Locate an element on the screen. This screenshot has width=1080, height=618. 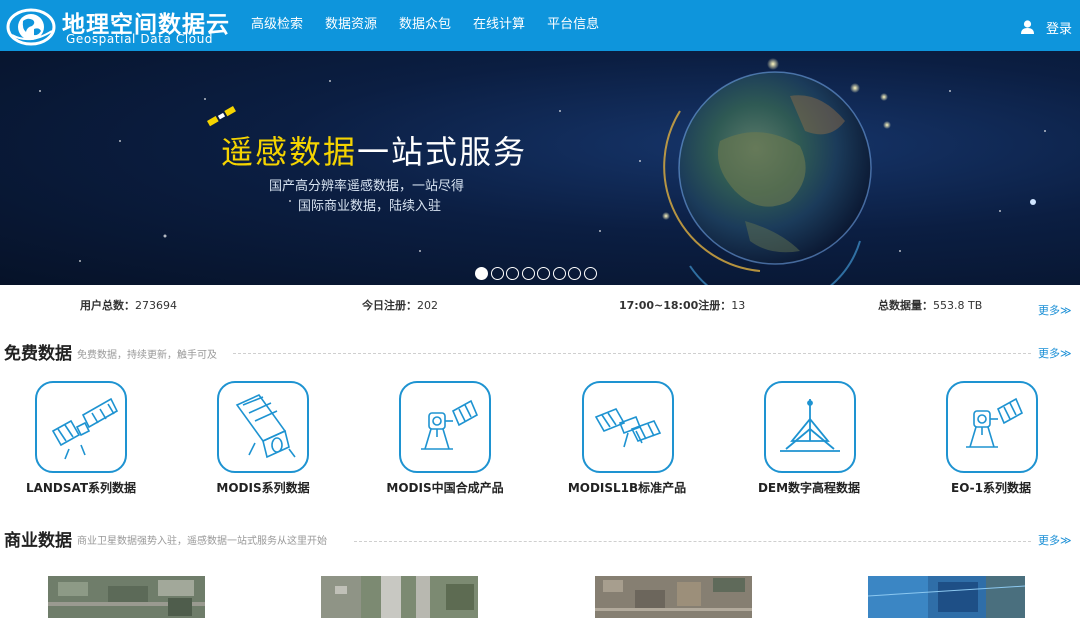
banner-subtitle-1: 国产高分辨率遥感数据，一站尽得 is located at coordinates (367, 186).